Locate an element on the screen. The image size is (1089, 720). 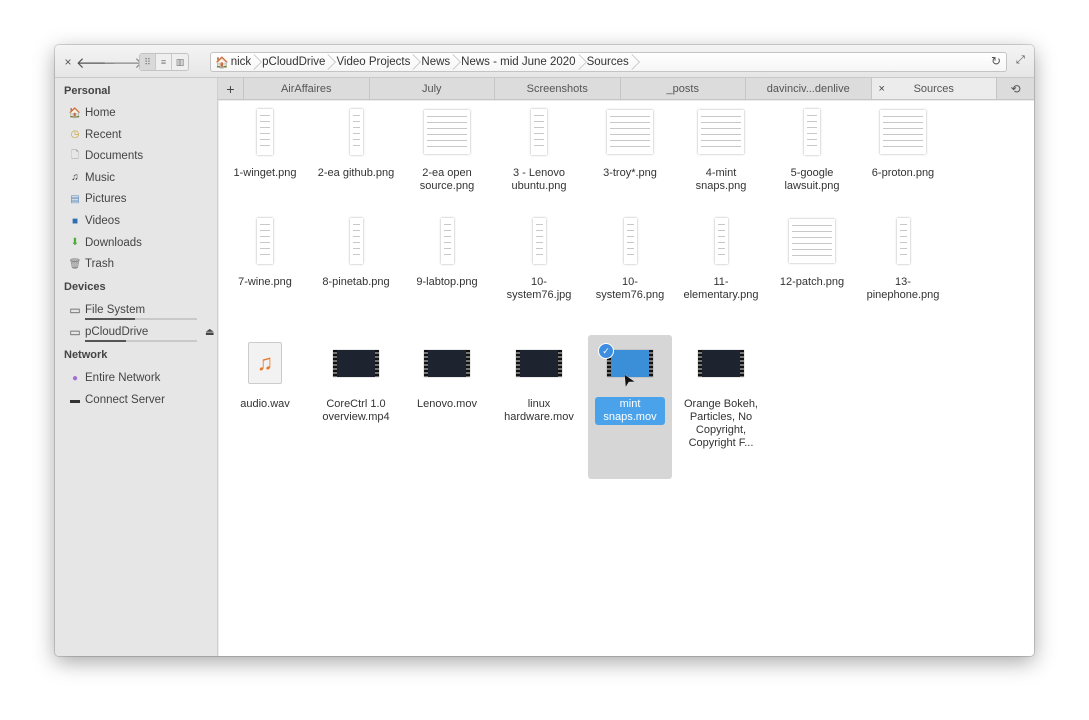
close-icon: × is located at coordinates (68, 62).